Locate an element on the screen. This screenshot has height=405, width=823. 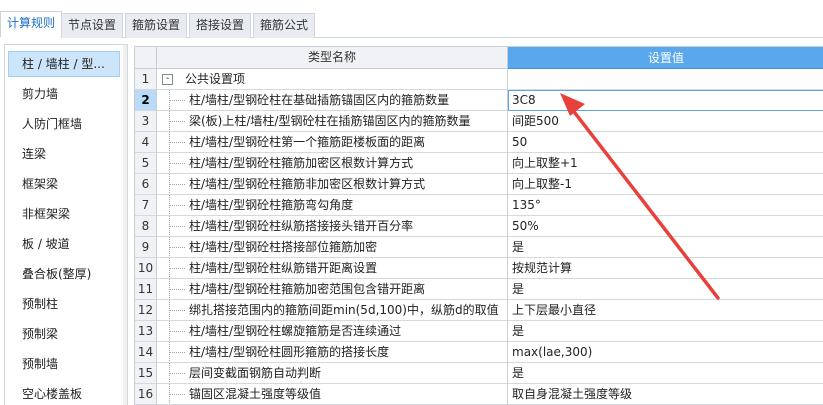
row-number: 10 is located at coordinates (146, 268).